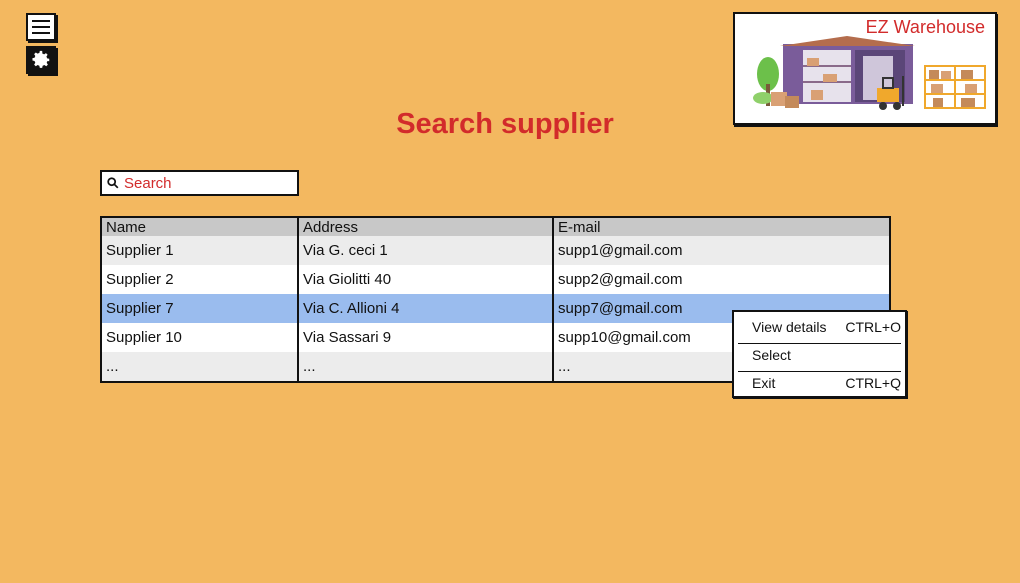 The image size is (1020, 583). Describe the element at coordinates (771, 355) in the screenshot. I see `menu-item-label: Select` at that location.